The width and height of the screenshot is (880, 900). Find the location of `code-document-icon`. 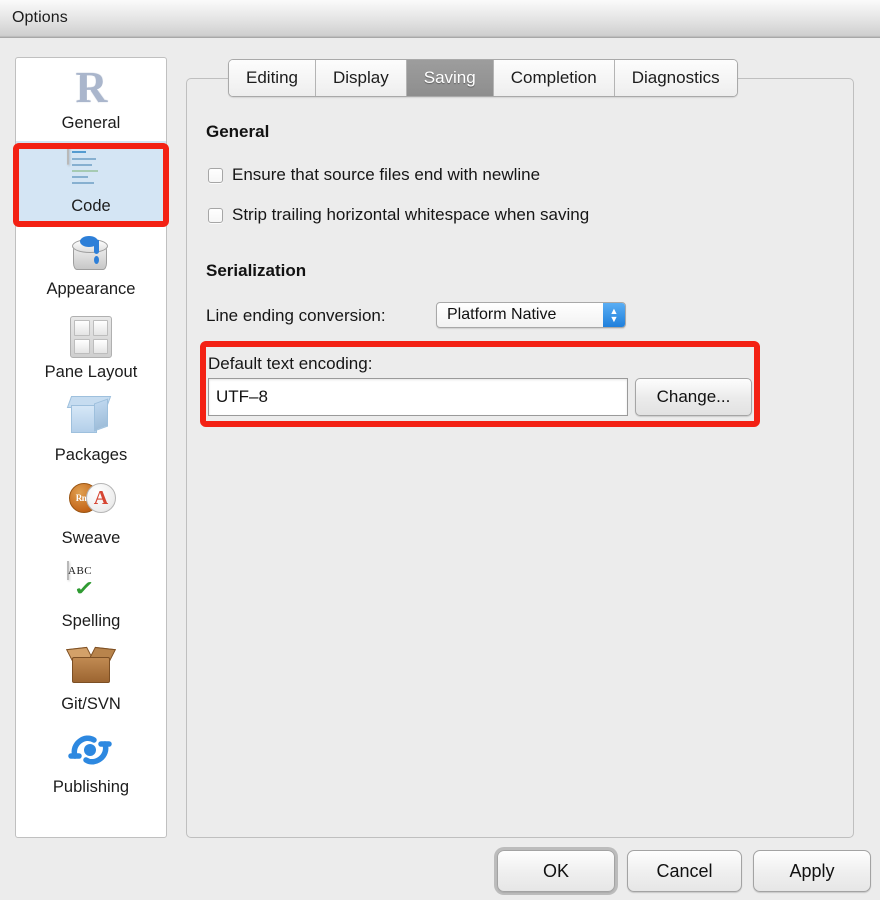

code-document-icon is located at coordinates (91, 170).